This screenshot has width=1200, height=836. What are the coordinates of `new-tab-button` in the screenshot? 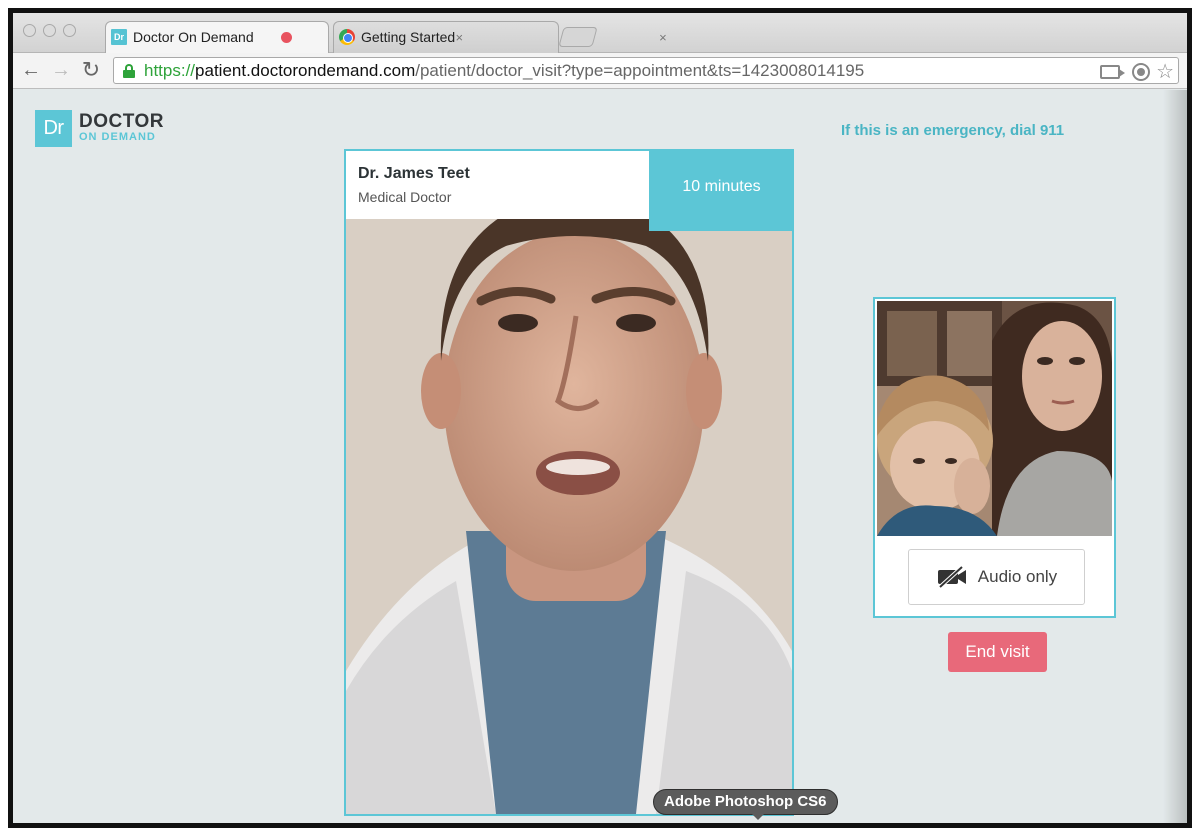 It's located at (578, 37).